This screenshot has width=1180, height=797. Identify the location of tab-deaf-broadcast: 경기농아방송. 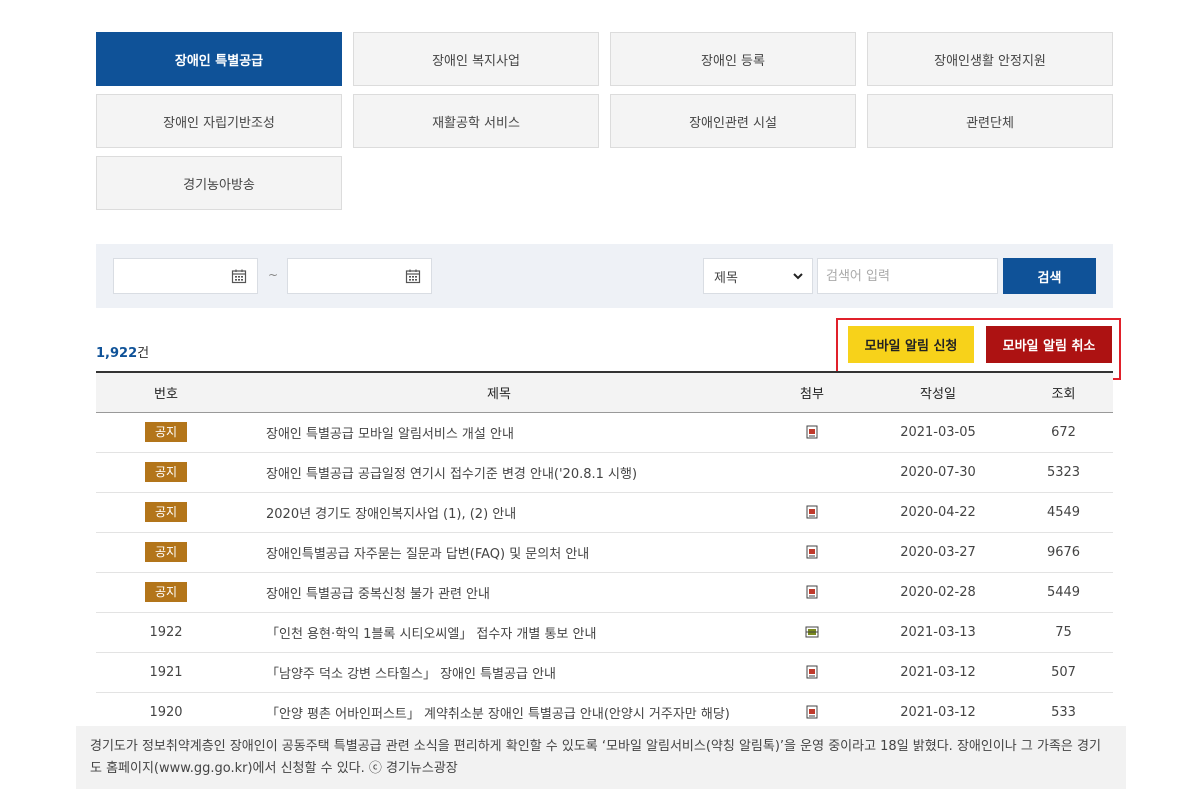
(219, 183).